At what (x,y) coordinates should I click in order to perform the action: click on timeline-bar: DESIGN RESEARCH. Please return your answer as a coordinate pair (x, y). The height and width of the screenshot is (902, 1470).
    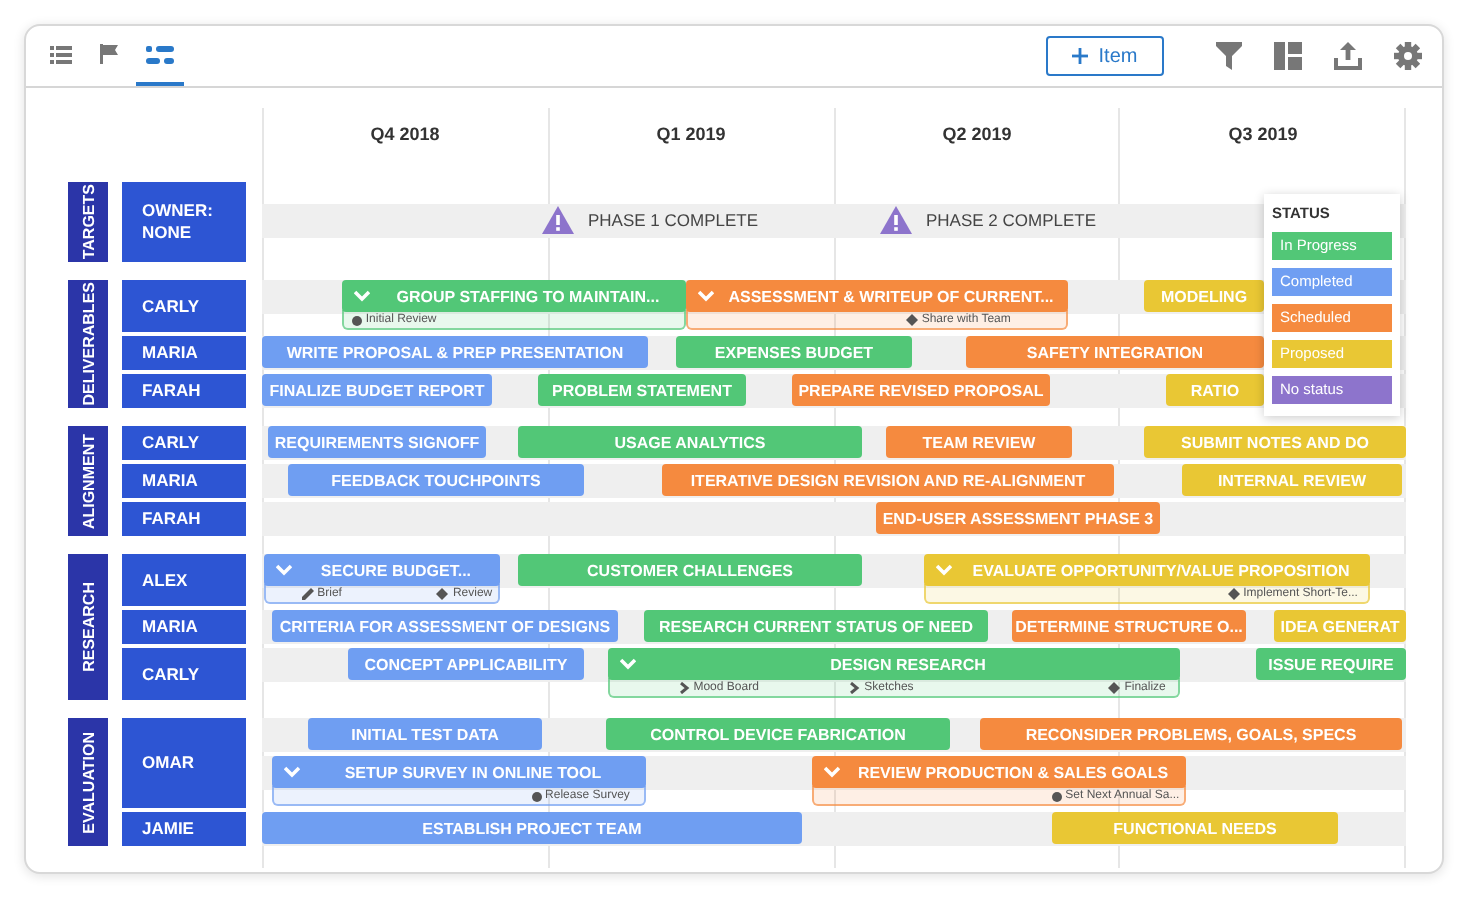
    Looking at the image, I should click on (894, 664).